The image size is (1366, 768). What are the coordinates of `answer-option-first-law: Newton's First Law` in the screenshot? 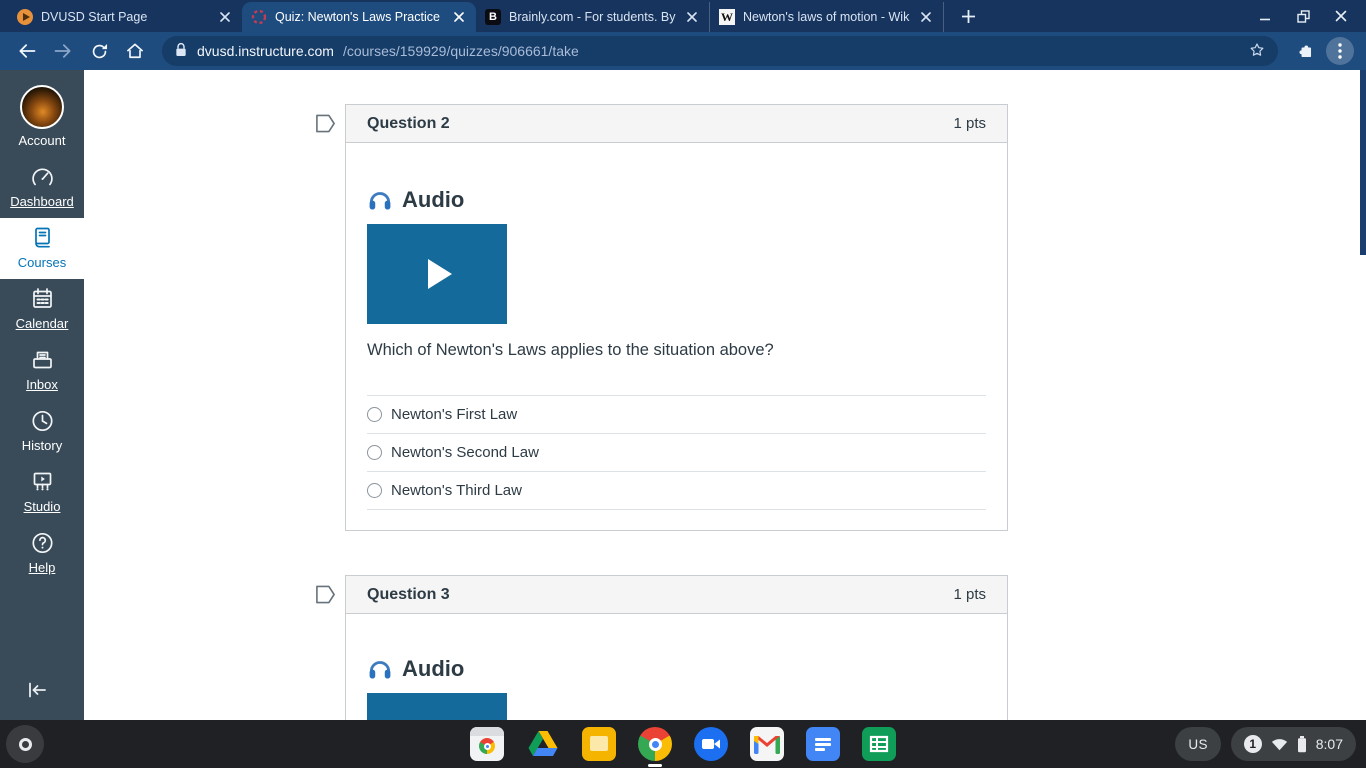 It's located at (676, 415).